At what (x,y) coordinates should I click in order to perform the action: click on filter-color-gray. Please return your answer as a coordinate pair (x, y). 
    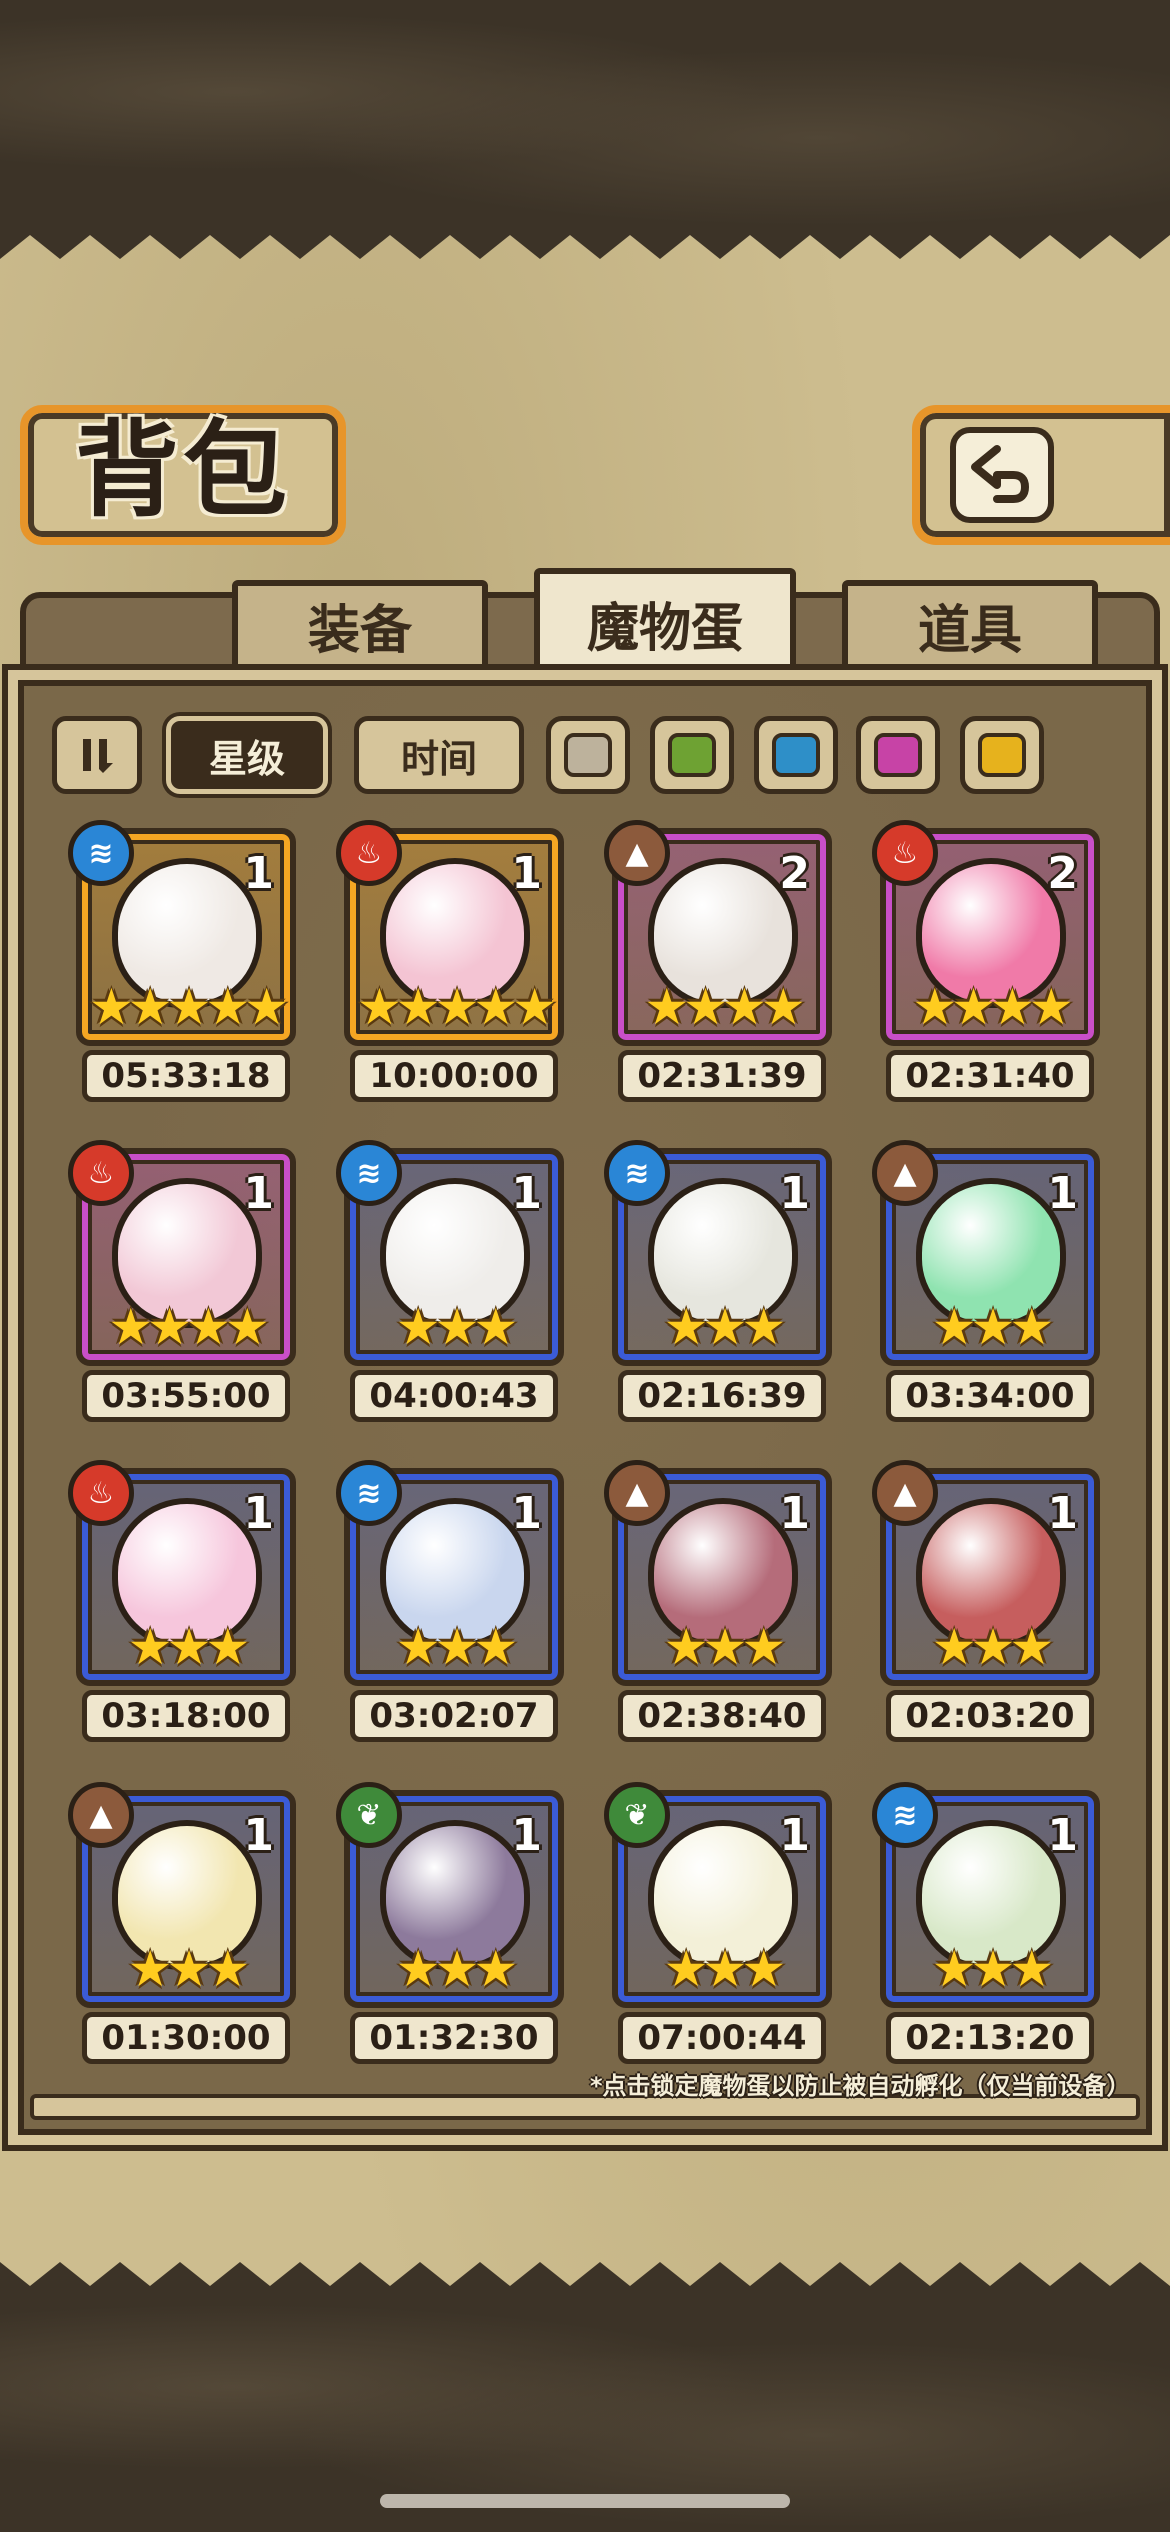
    Looking at the image, I should click on (588, 755).